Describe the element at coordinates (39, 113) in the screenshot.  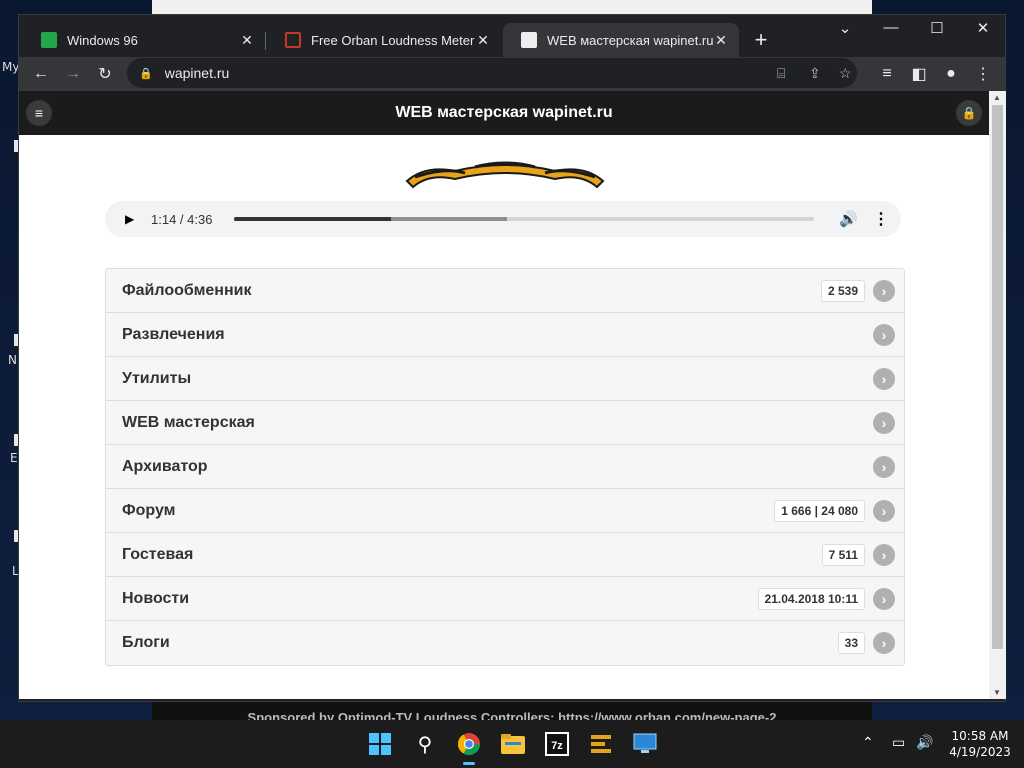
I see `hamburger-menu-icon: ≡` at that location.